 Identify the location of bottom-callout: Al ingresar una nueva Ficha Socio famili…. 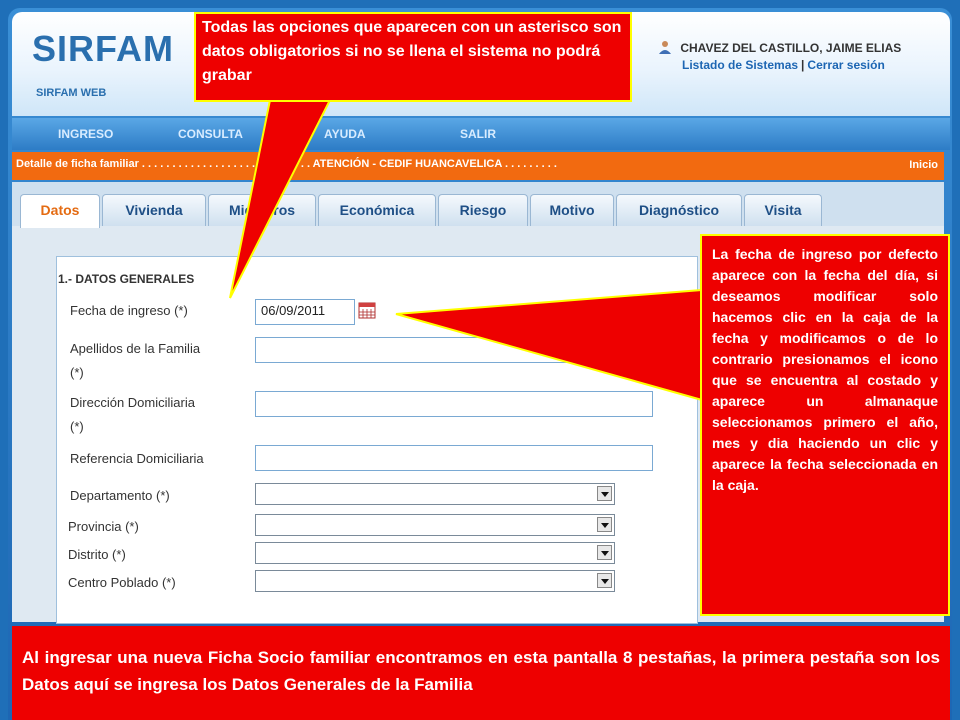
(481, 673).